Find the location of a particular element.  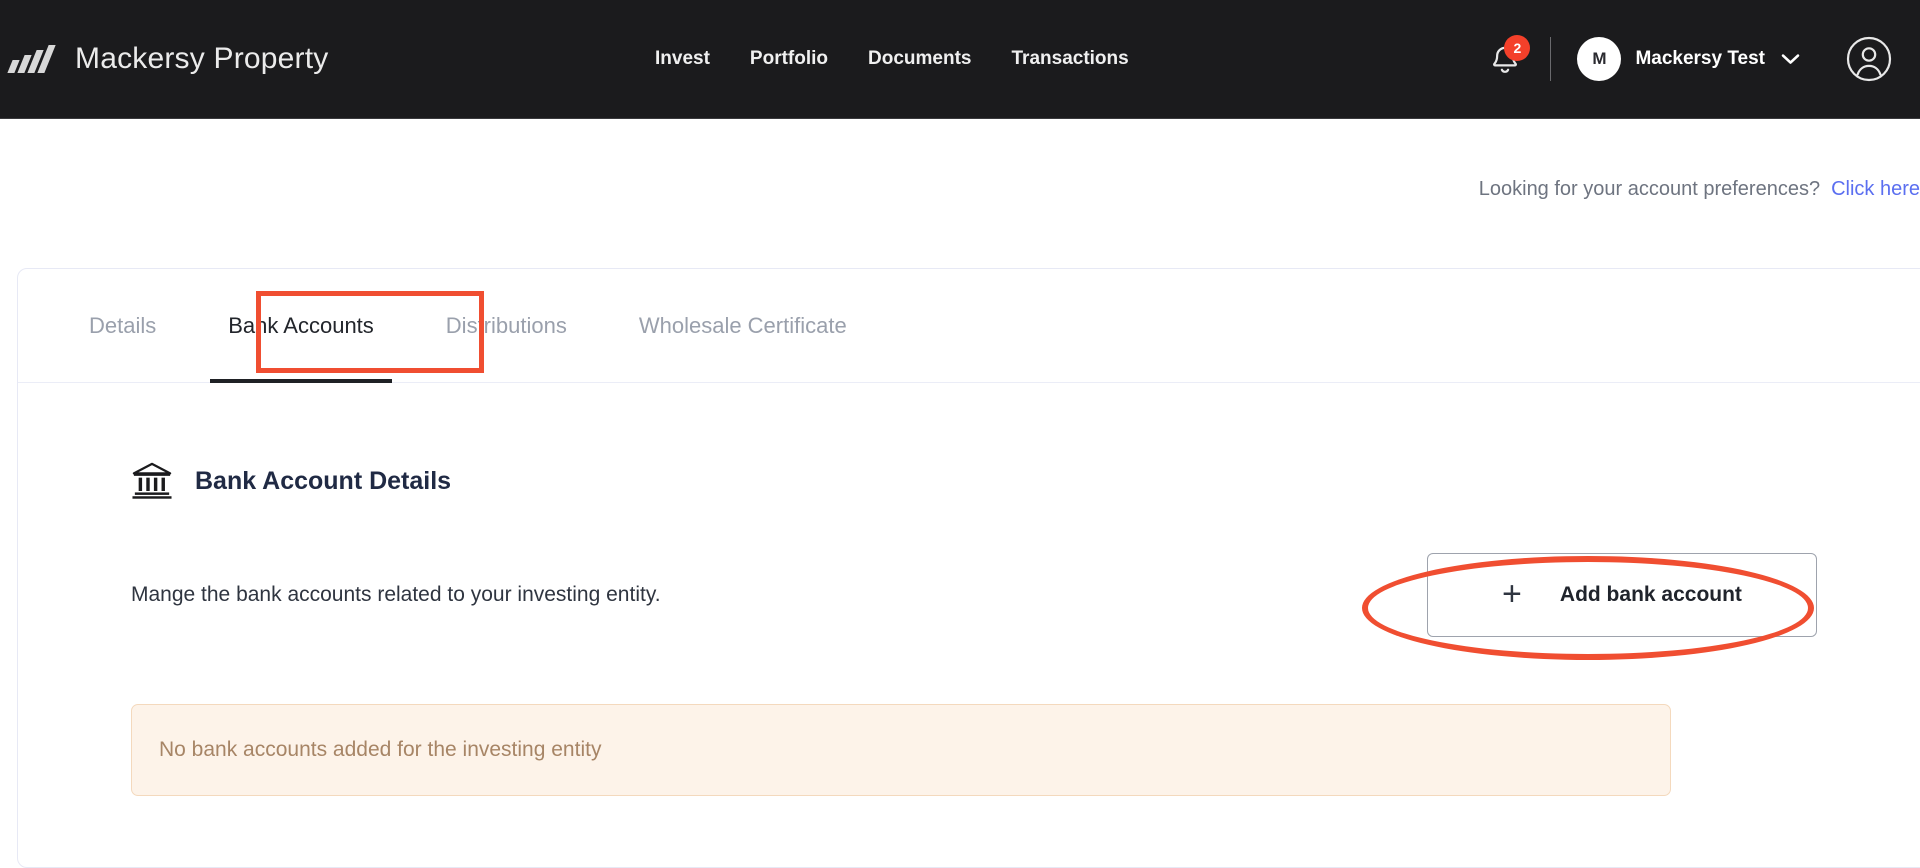

bank-building-icon is located at coordinates (152, 480).